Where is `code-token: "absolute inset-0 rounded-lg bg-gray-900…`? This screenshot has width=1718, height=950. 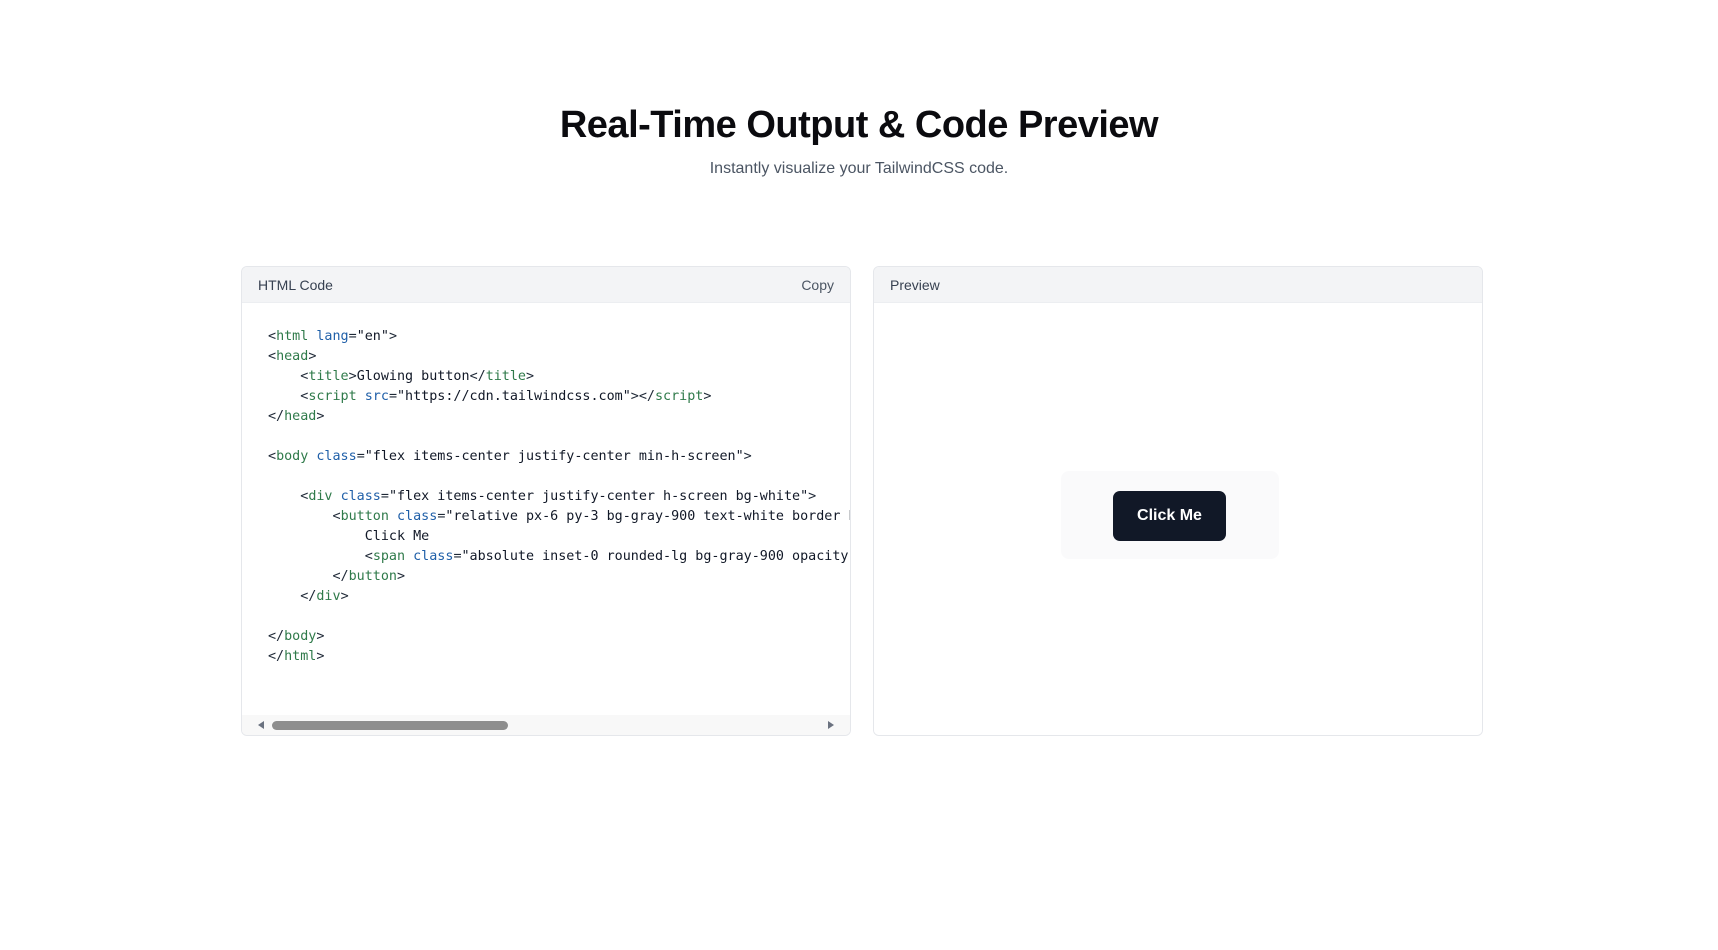 code-token: "absolute inset-0 rounded-lg bg-gray-900… is located at coordinates (656, 556).